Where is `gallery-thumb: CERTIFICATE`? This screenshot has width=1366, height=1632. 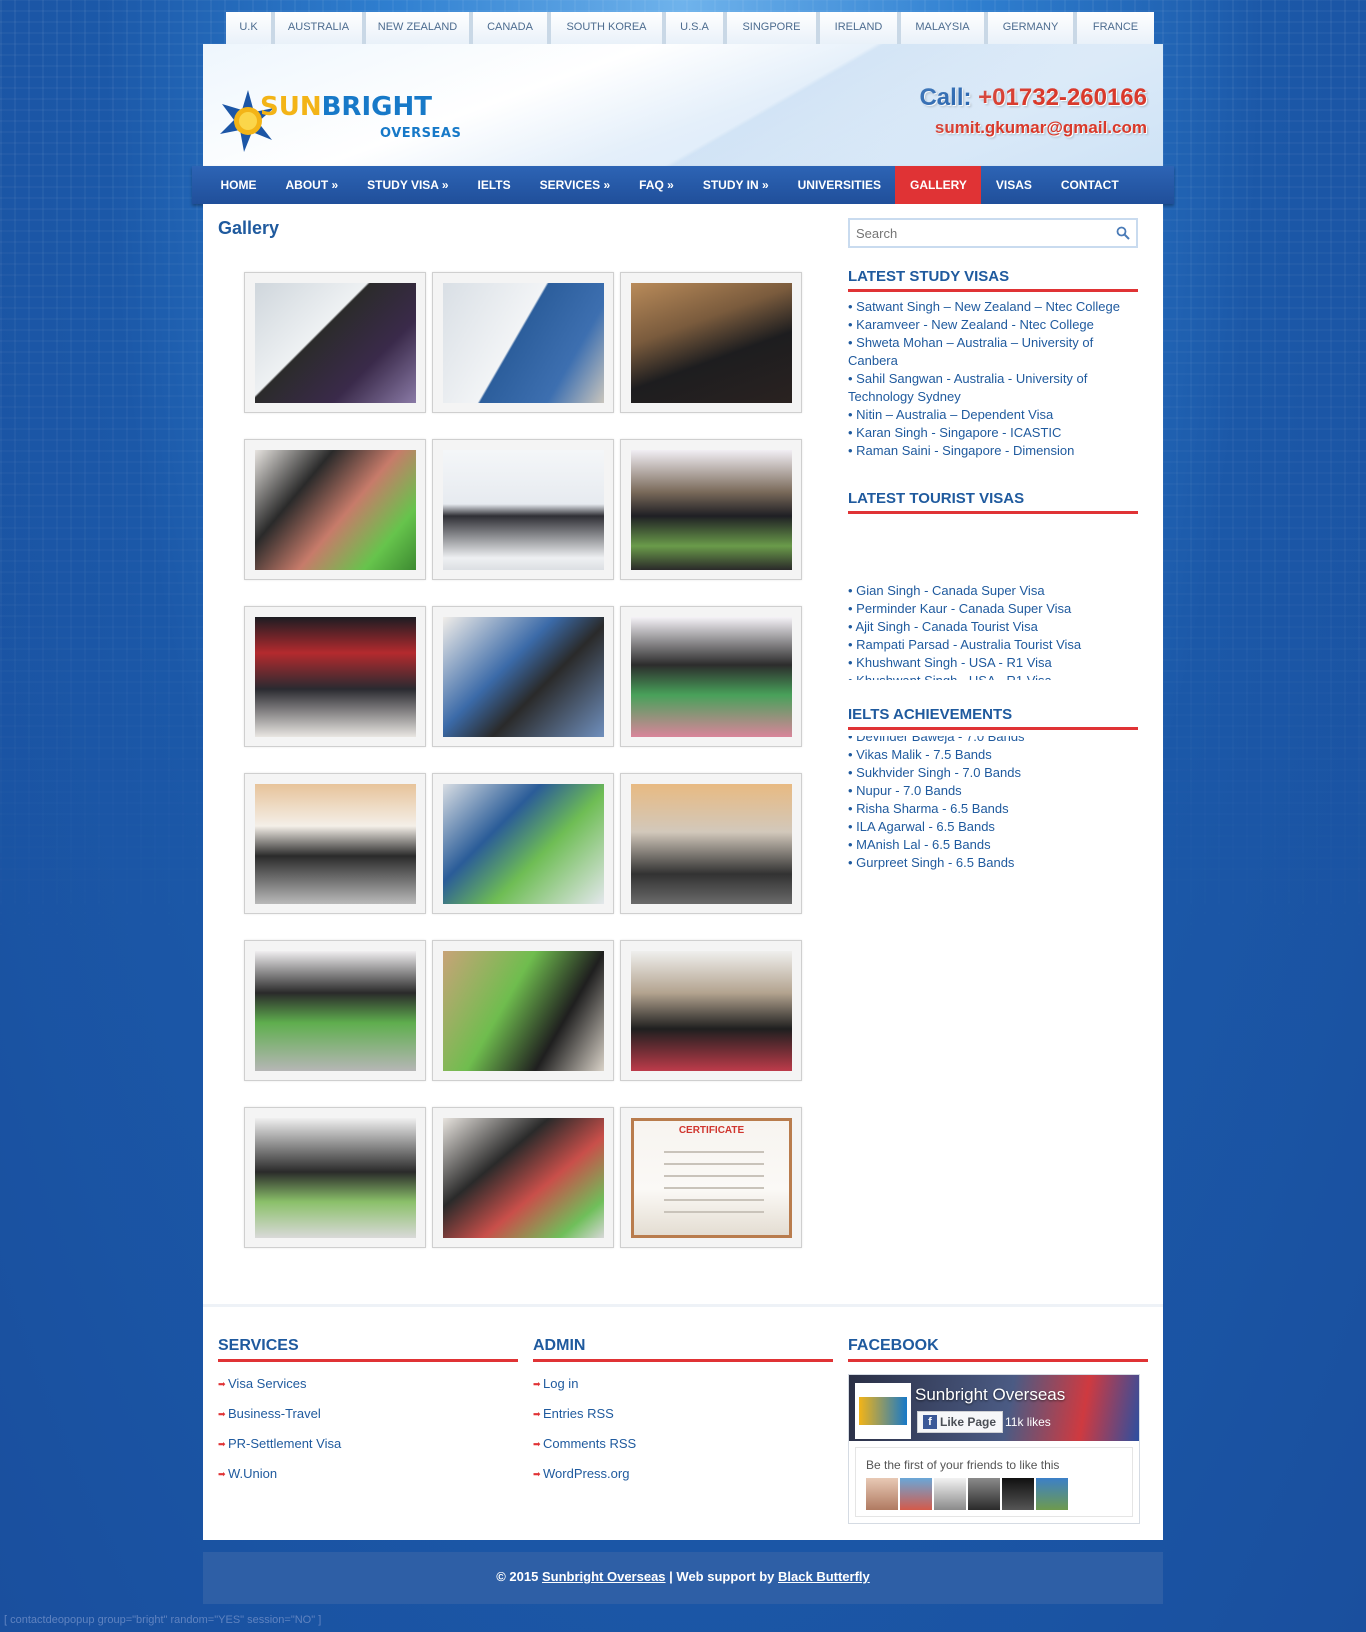
gallery-thumb: CERTIFICATE is located at coordinates (711, 1177).